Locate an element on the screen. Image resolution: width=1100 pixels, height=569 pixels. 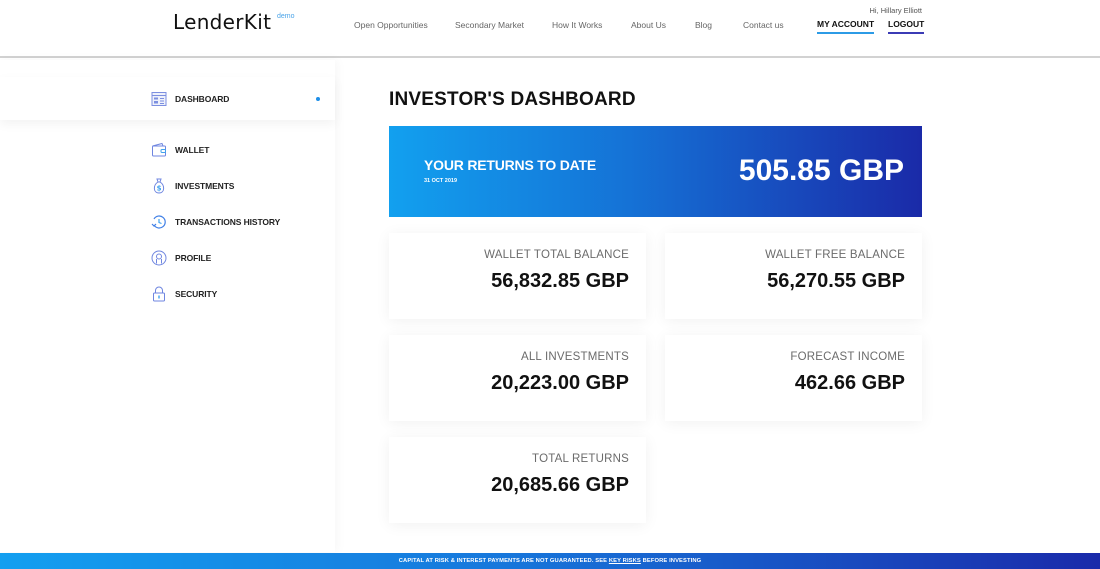
dashboard-icon is located at coordinates (159, 99).